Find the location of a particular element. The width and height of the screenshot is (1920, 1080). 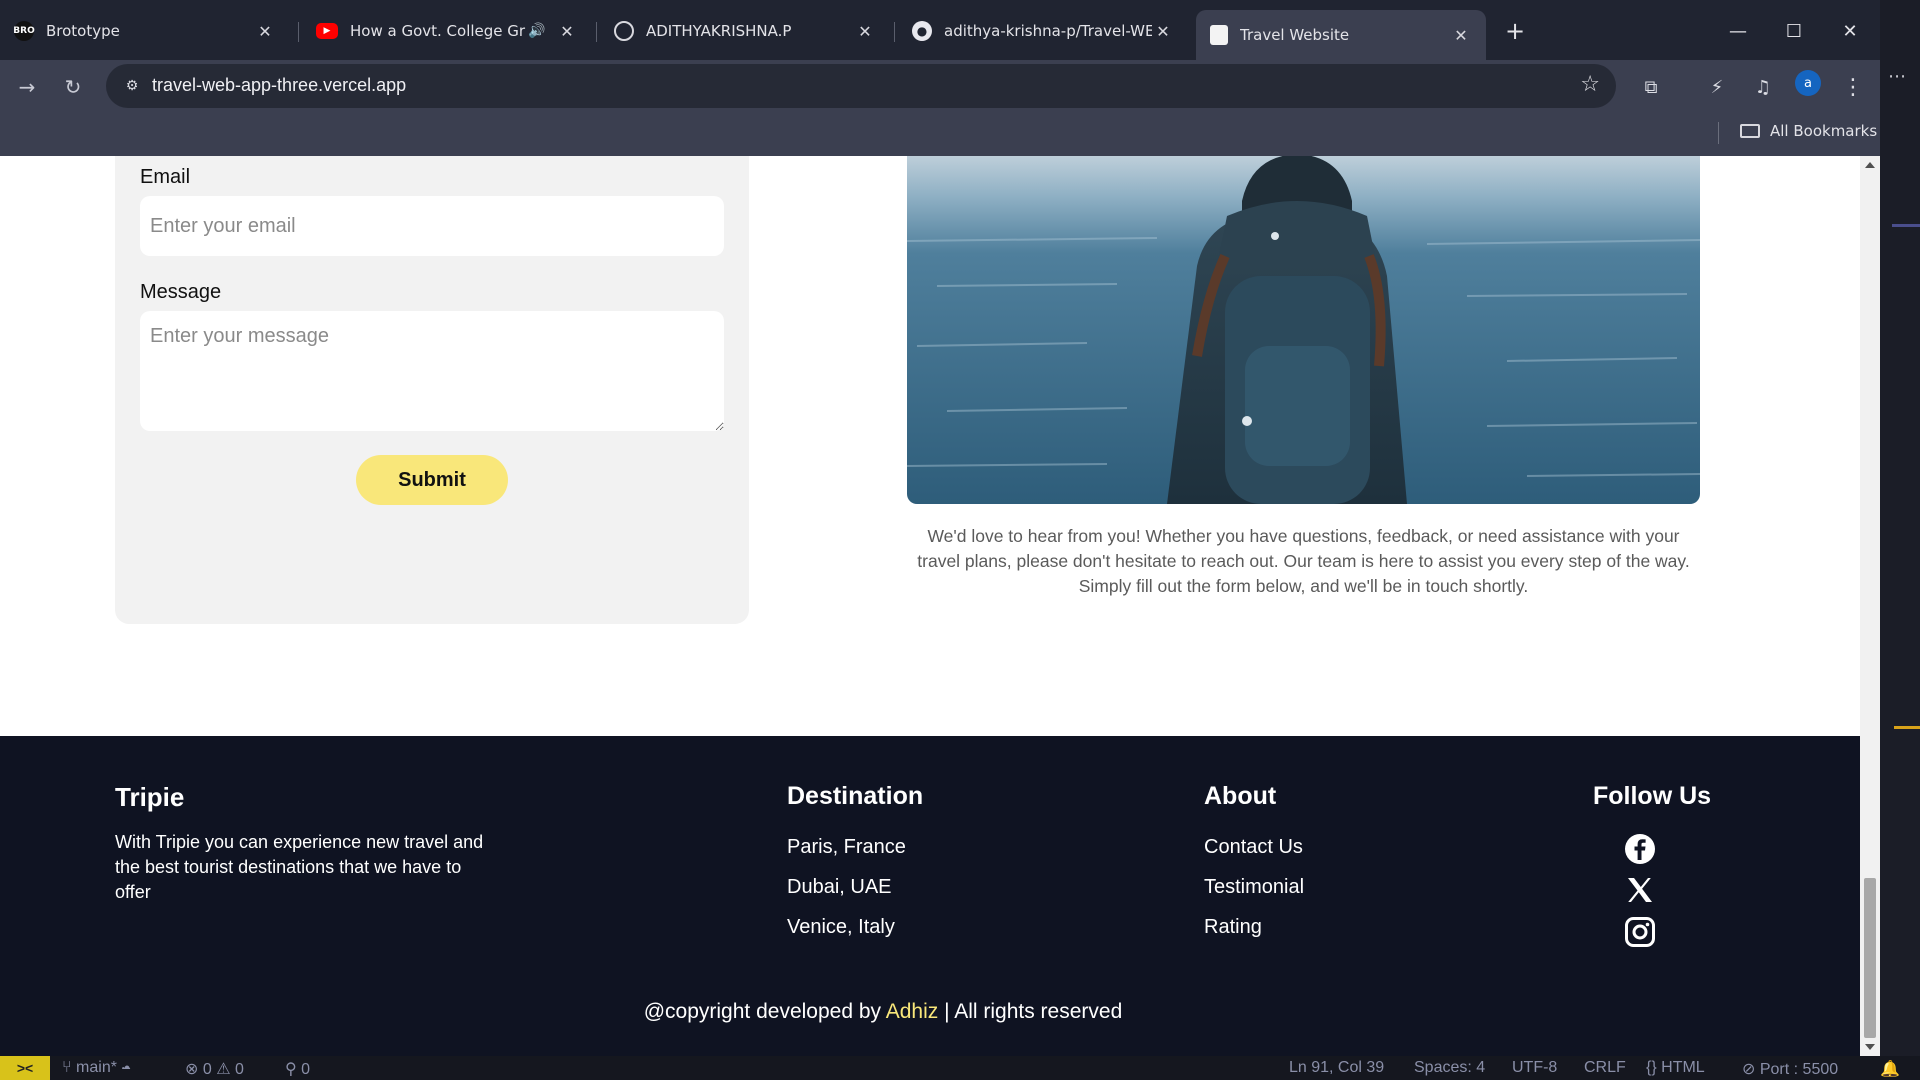

destination-link-dubai: Dubai, UAE is located at coordinates (839, 887).